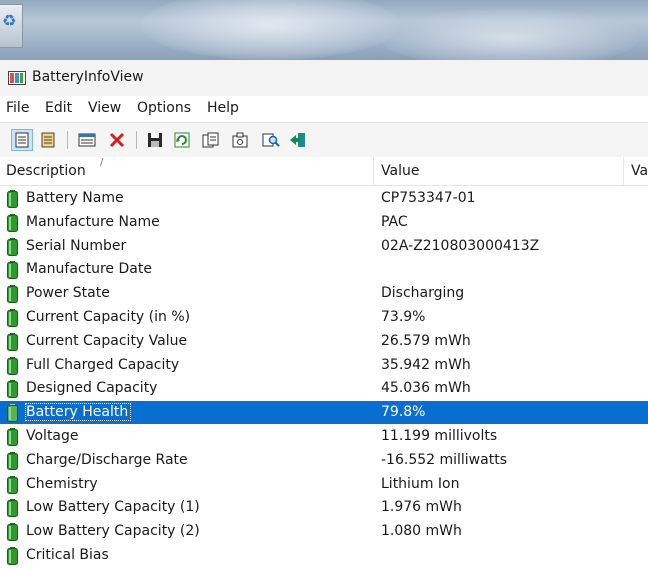 The image size is (648, 572). Describe the element at coordinates (324, 507) in the screenshot. I see `table-row: Low Battery Capacity (1) 1.976 mWh` at that location.